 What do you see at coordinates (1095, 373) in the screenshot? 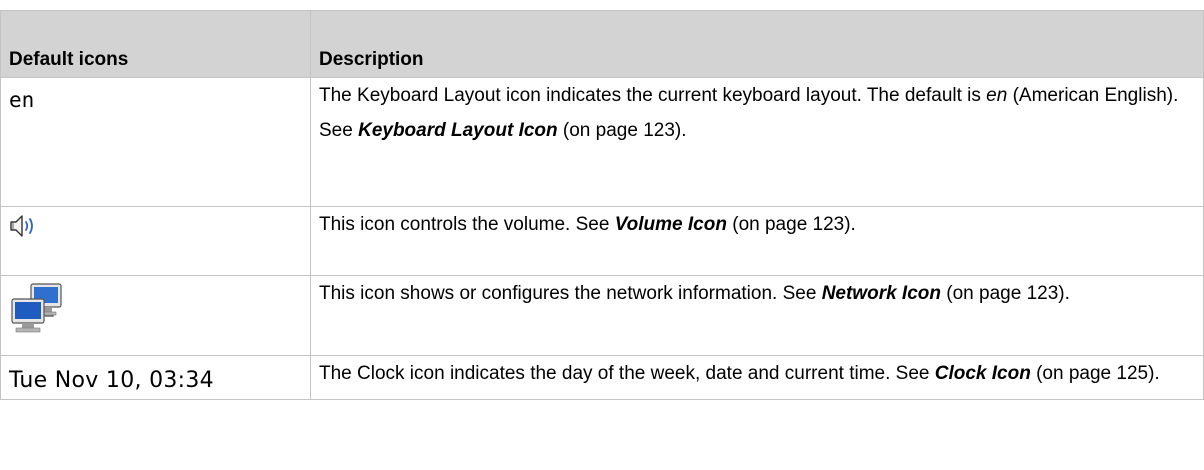
I see `page-reference: (on page 125).` at bounding box center [1095, 373].